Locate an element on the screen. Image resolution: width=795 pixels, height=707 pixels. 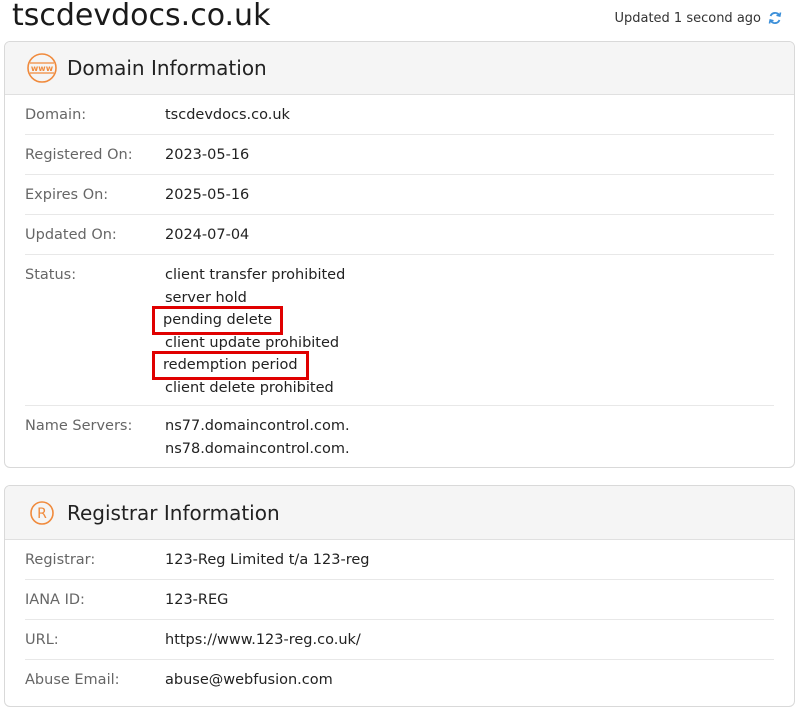
status-item: server hold is located at coordinates (206, 297).